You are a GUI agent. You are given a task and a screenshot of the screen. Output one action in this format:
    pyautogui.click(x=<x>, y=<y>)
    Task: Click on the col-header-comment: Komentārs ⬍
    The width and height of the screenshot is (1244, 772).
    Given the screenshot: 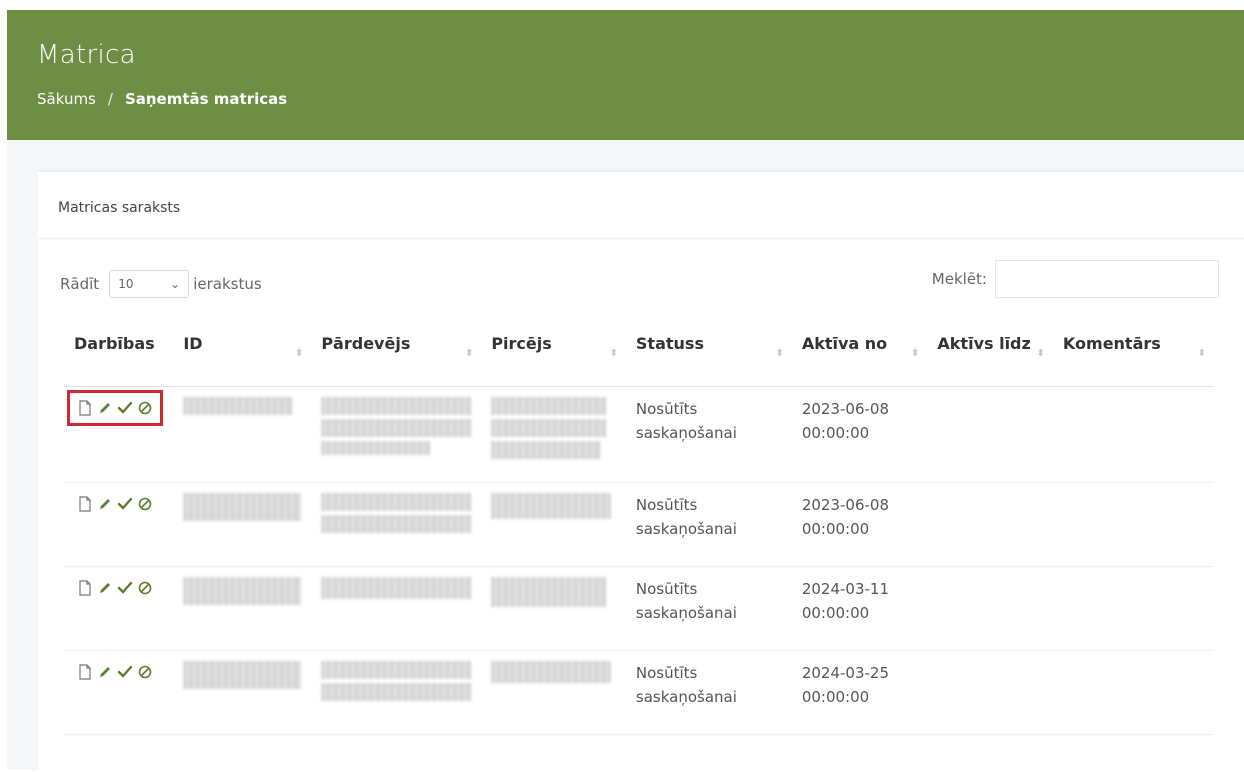 What is the action you would take?
    pyautogui.click(x=1133, y=358)
    